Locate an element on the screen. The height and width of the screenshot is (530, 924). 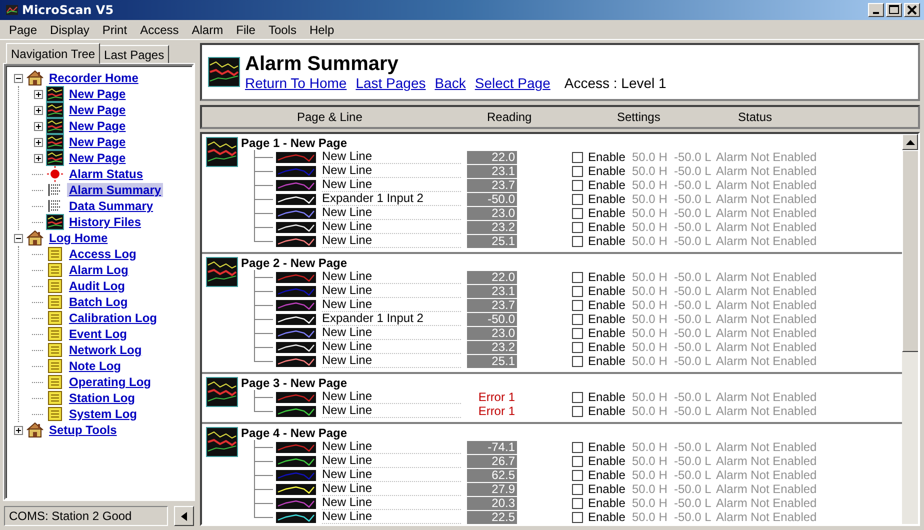
left-arrow-icon is located at coordinates (184, 516).